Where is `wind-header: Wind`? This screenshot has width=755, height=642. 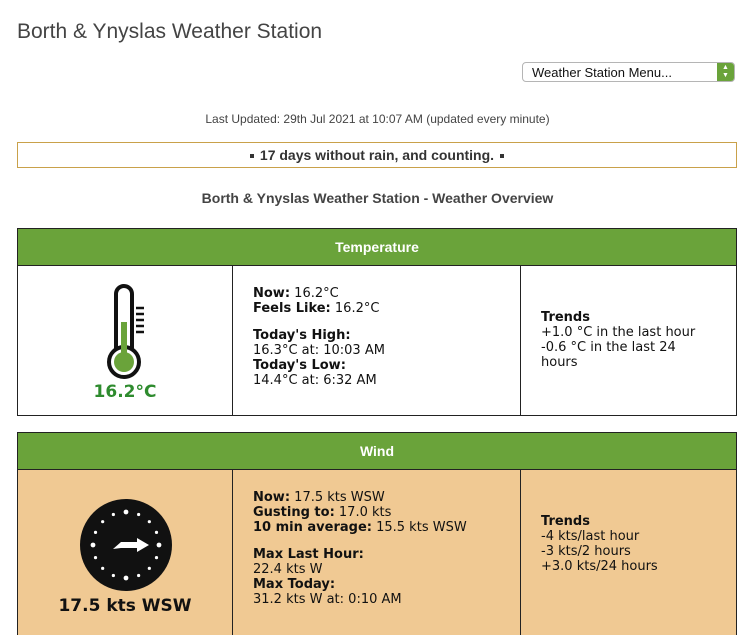
wind-header: Wind is located at coordinates (377, 451).